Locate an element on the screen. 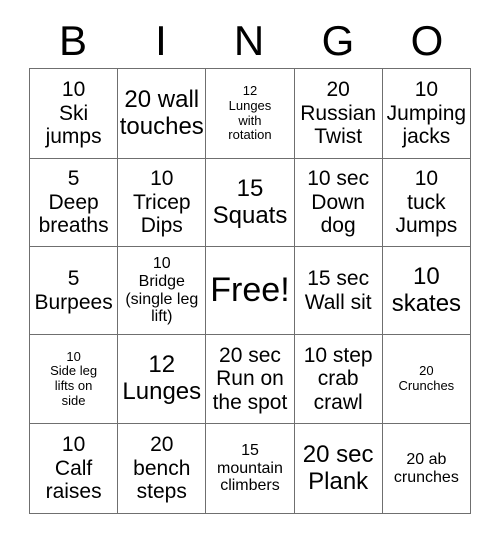  bingo-cell: 20 Crunches is located at coordinates (426, 379).